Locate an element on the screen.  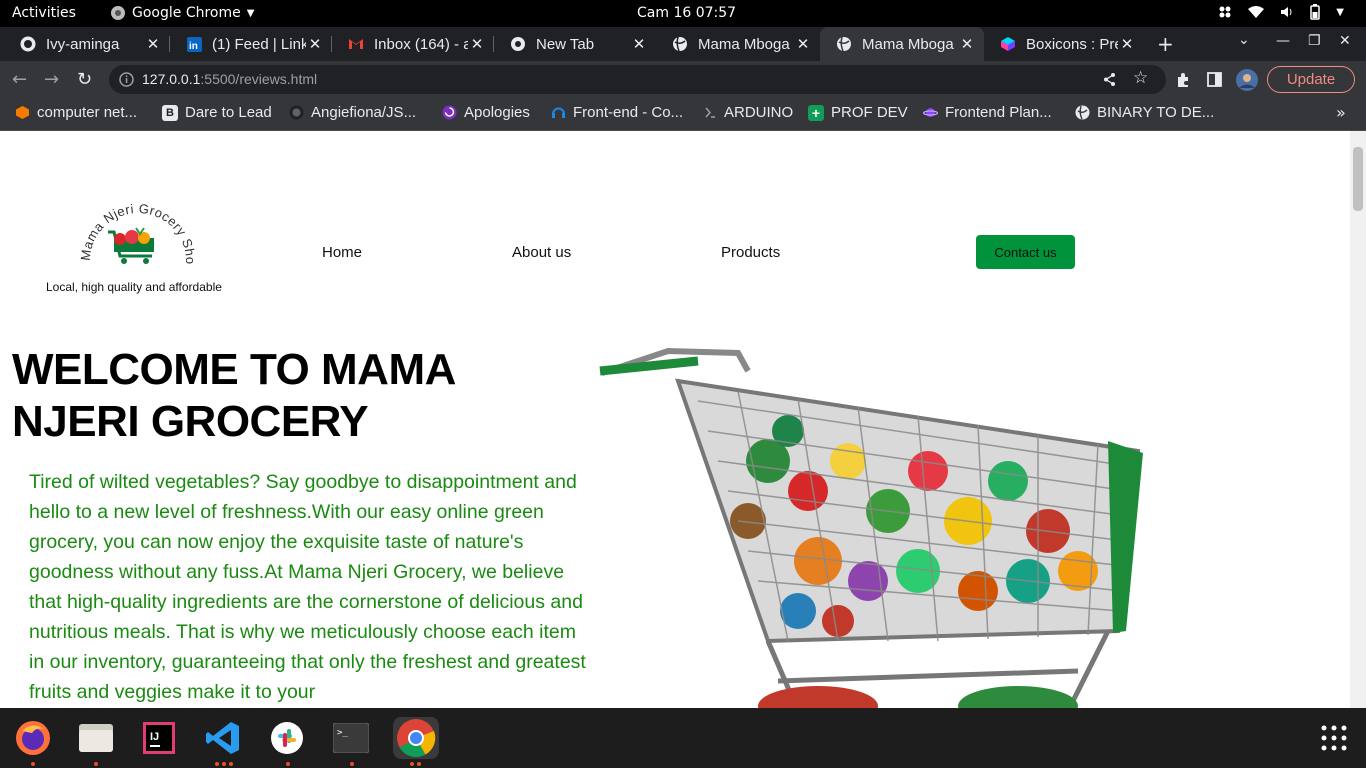
avatar is located at coordinates (1247, 80).